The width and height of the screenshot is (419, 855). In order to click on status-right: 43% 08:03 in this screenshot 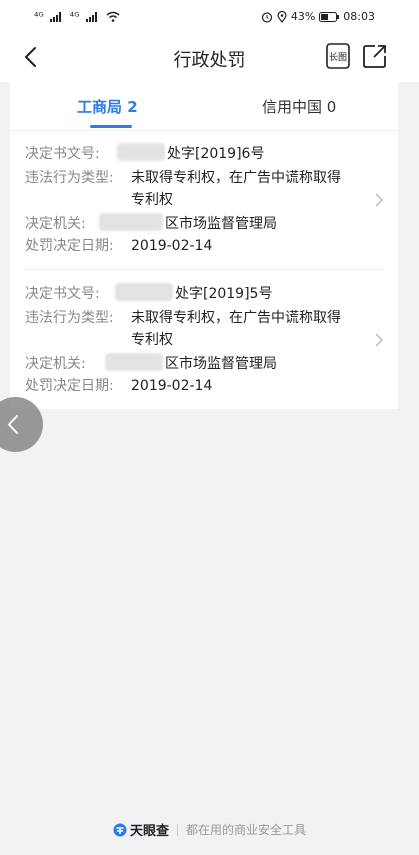, I will do `click(318, 16)`.